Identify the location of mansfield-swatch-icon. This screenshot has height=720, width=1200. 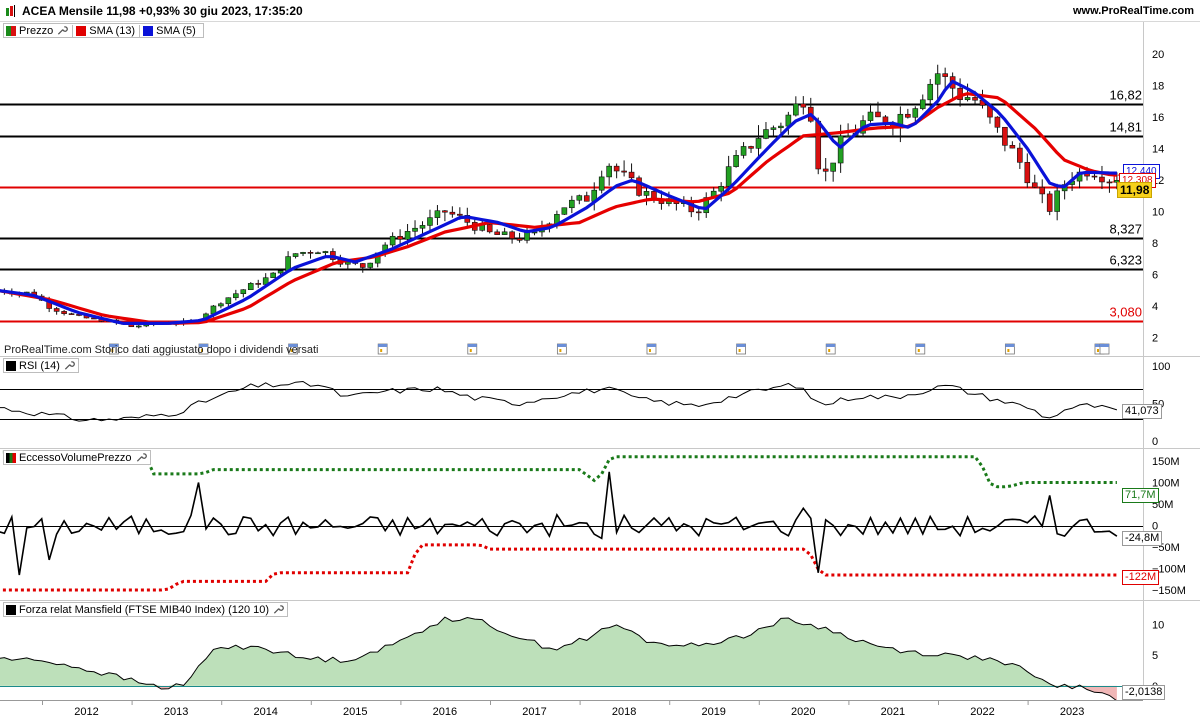
(11, 609).